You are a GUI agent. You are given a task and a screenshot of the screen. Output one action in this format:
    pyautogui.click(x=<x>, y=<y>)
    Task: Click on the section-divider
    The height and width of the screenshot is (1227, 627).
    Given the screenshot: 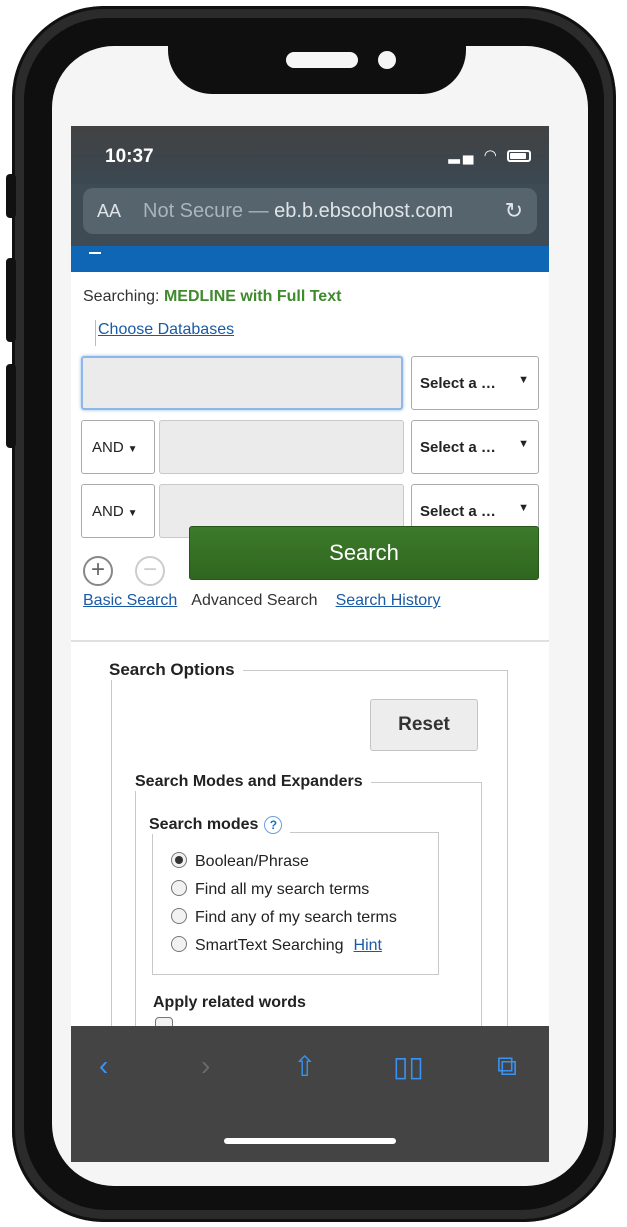 What is the action you would take?
    pyautogui.click(x=310, y=641)
    